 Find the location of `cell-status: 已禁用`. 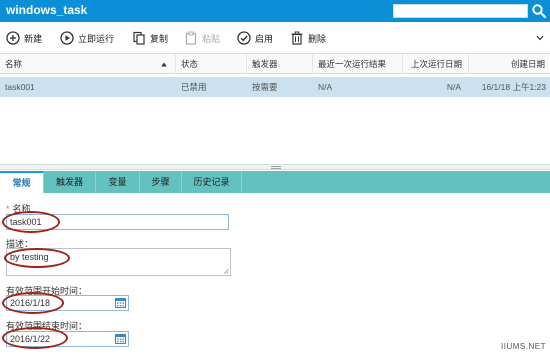

cell-status: 已禁用 is located at coordinates (194, 87).